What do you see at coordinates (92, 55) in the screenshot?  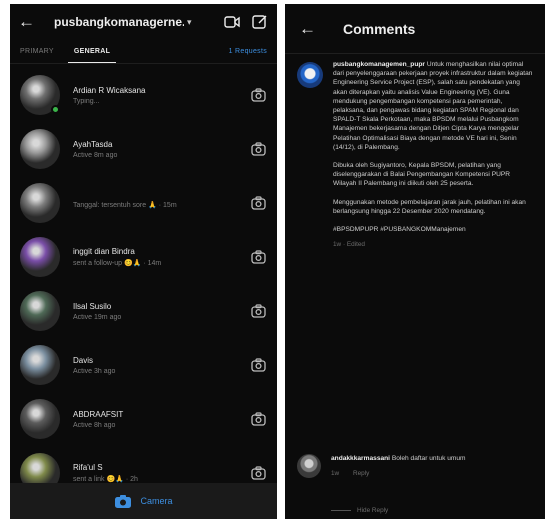 I see `tab-general: GENERAL` at bounding box center [92, 55].